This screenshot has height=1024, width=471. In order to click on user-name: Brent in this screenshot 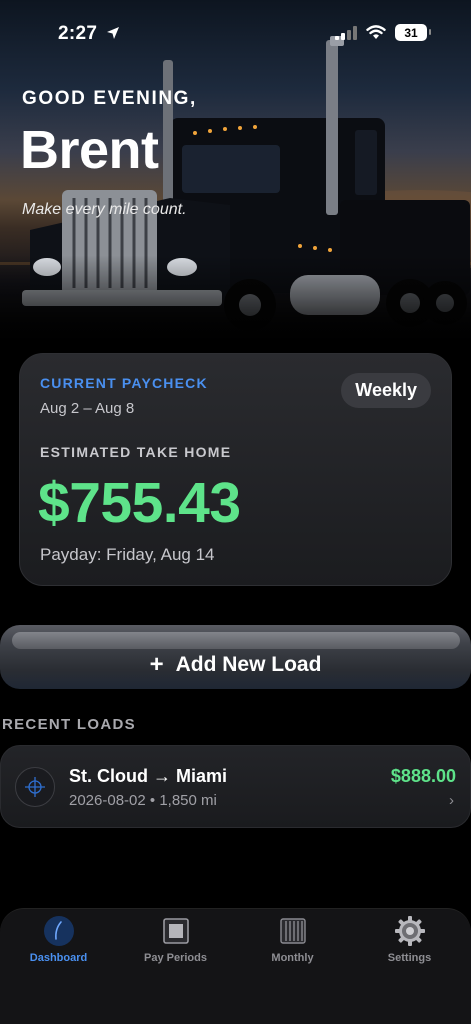, I will do `click(89, 150)`.